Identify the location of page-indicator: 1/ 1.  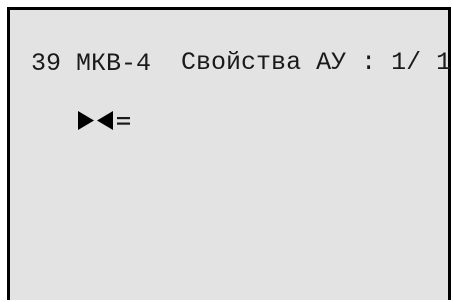
(421, 62).